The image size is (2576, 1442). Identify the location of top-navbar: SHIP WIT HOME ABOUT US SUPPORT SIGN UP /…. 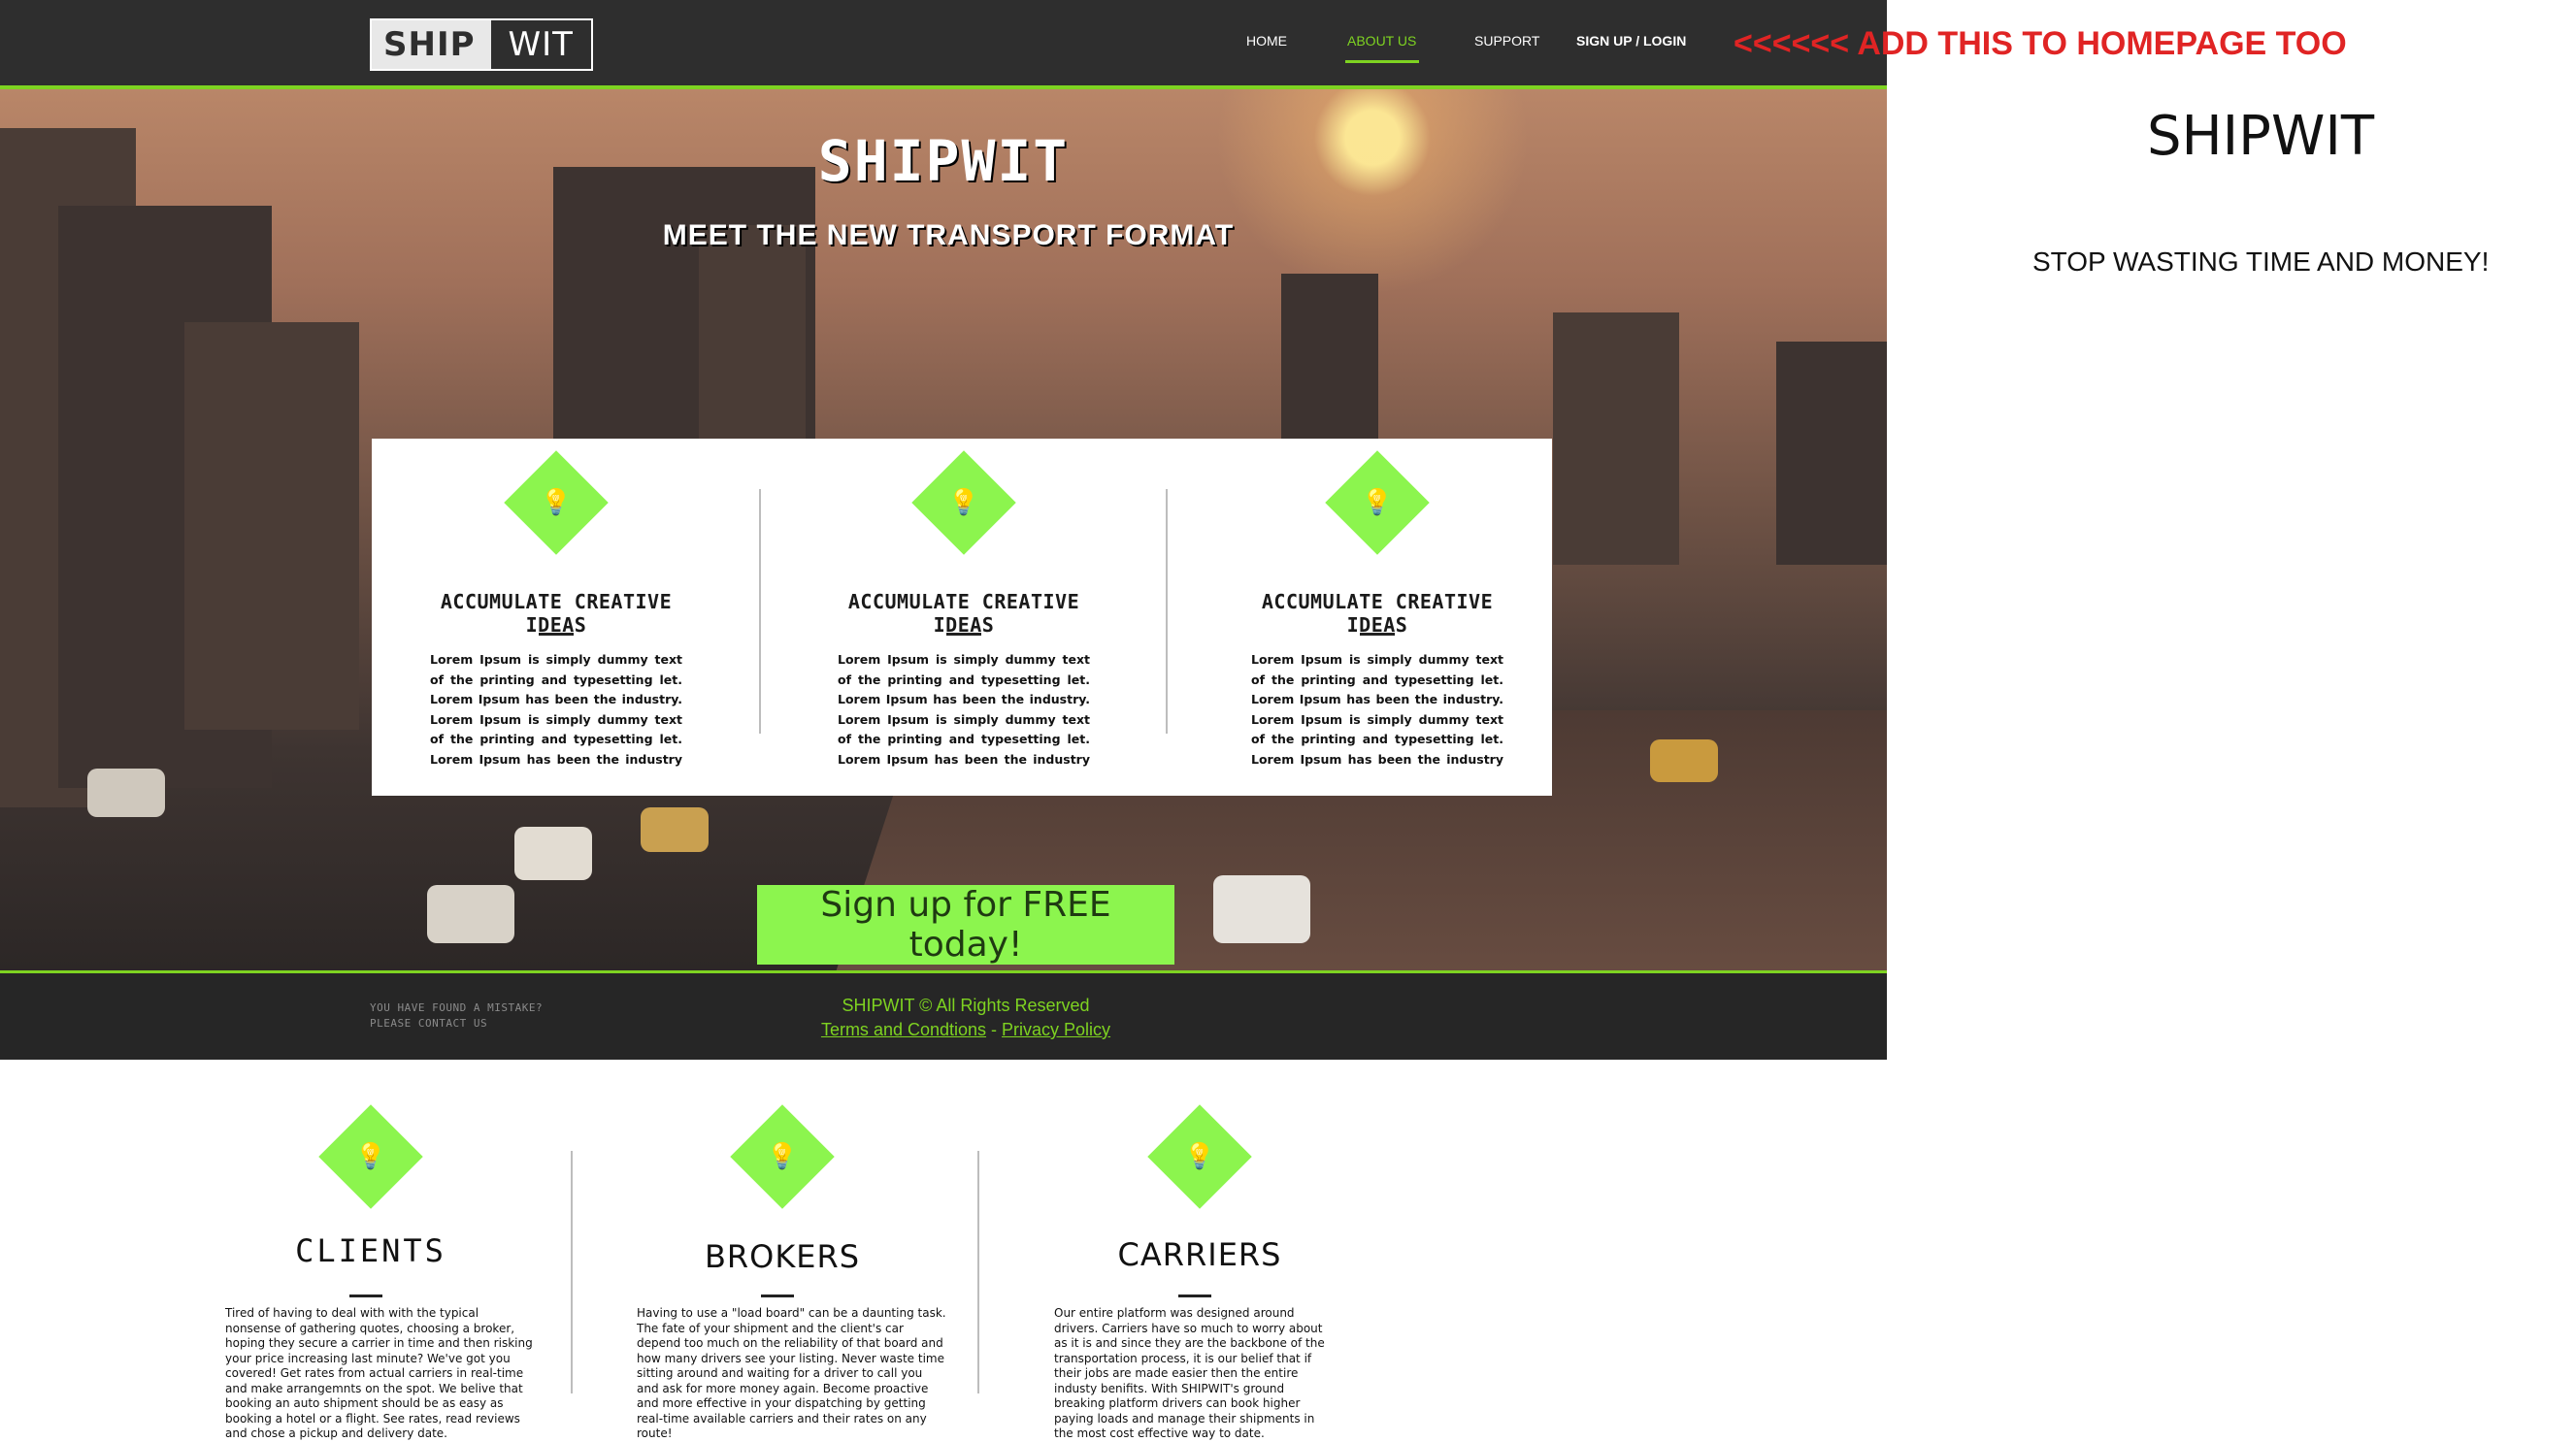
(943, 44).